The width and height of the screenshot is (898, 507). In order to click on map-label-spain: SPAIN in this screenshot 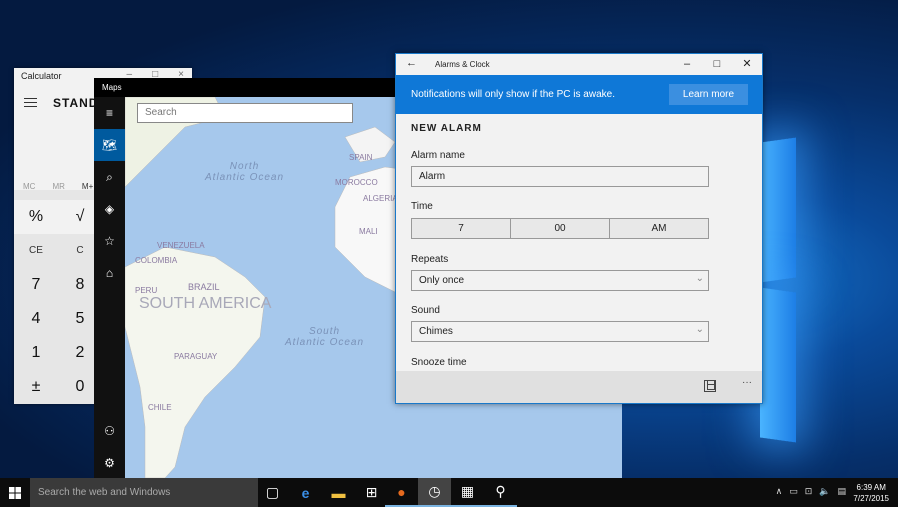, I will do `click(361, 157)`.